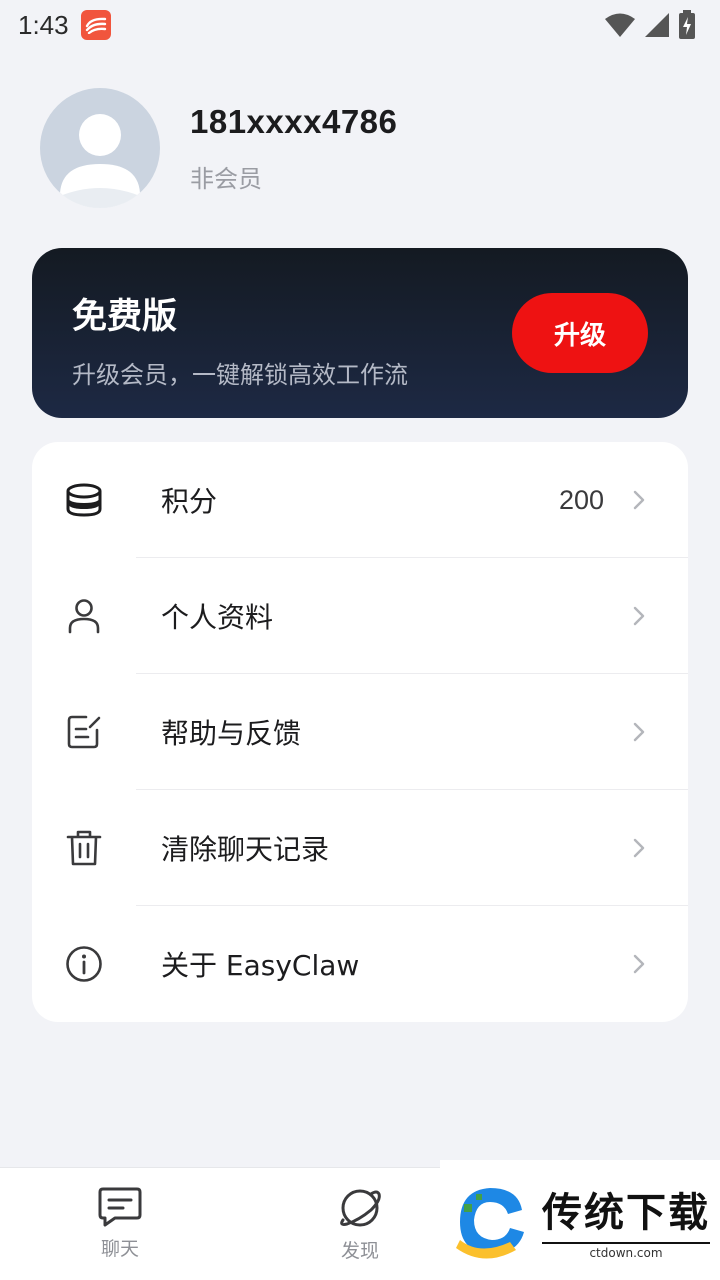 This screenshot has width=720, height=1280. I want to click on menu-item-help-feedback: 帮助与反馈, so click(360, 732).